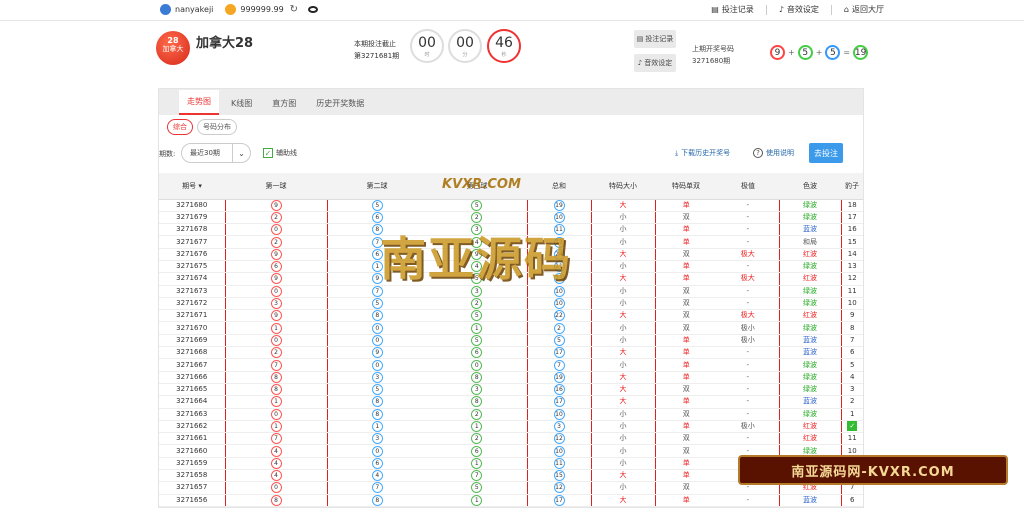  Describe the element at coordinates (852, 328) in the screenshot. I see `value-cell: 8` at that location.